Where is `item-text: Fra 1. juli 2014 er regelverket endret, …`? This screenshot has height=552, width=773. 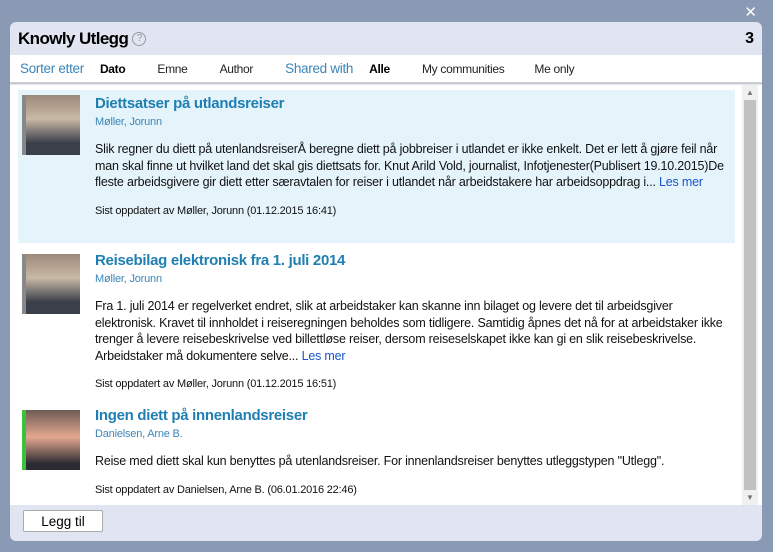
item-text: Fra 1. juli 2014 er regelverket endret, … is located at coordinates (412, 331).